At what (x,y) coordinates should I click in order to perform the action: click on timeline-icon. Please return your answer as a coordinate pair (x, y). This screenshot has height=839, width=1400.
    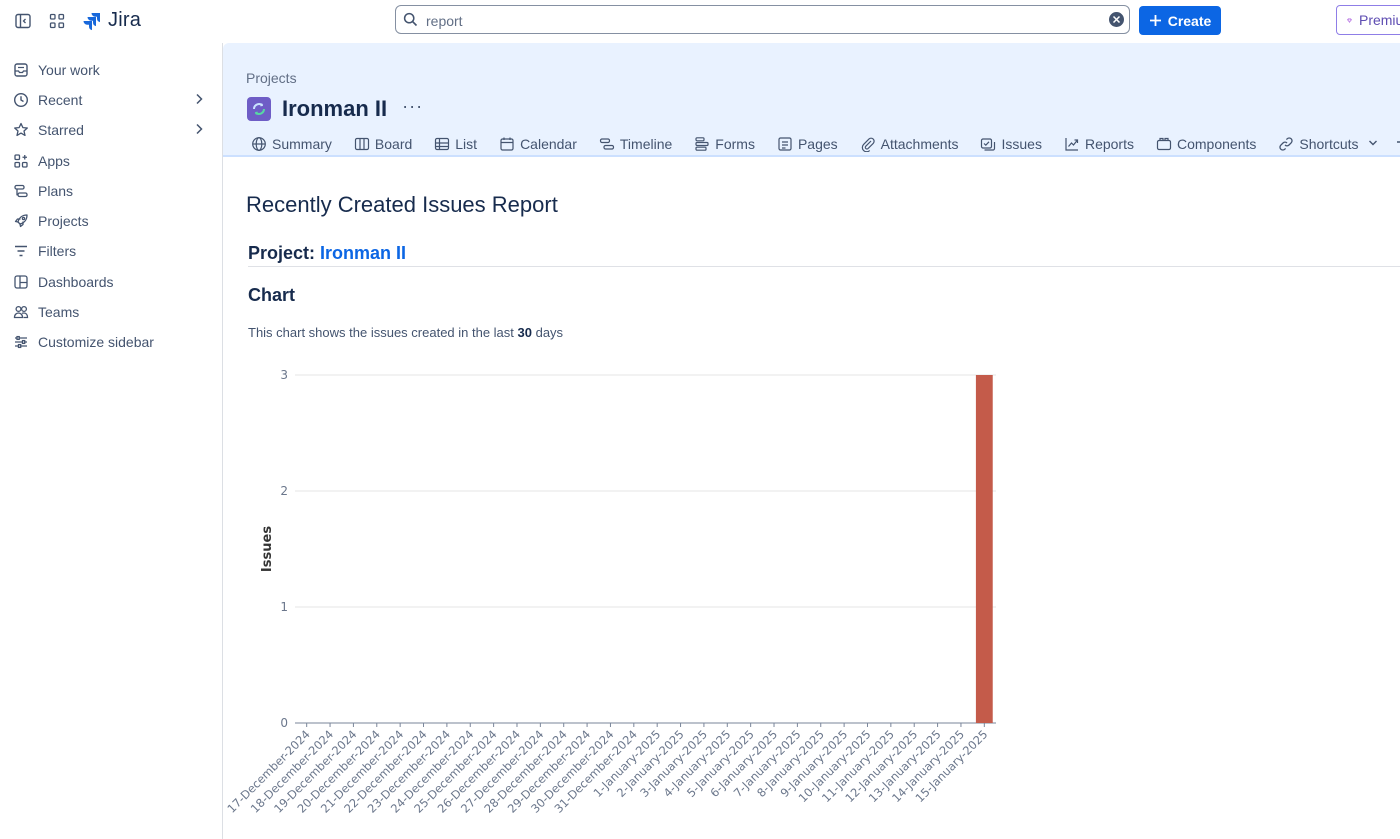
    Looking at the image, I should click on (607, 144).